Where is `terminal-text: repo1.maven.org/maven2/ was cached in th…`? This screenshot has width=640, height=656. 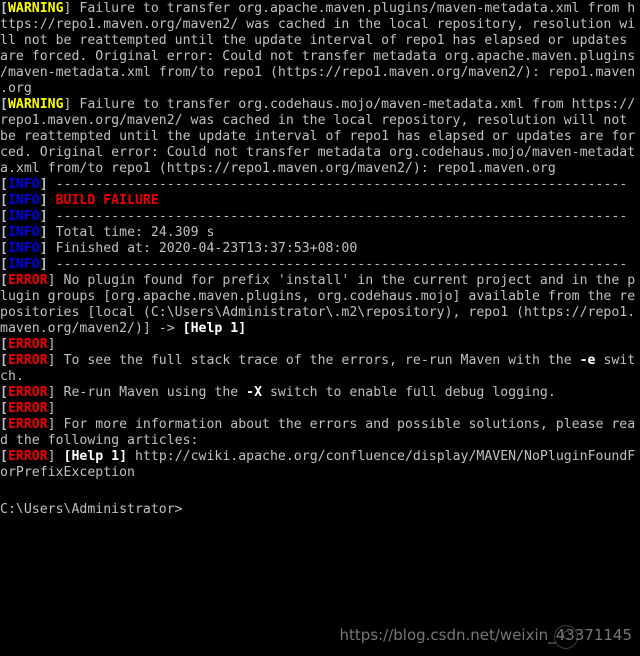
terminal-text: repo1.maven.org/maven2/ was cached in th… is located at coordinates (314, 120).